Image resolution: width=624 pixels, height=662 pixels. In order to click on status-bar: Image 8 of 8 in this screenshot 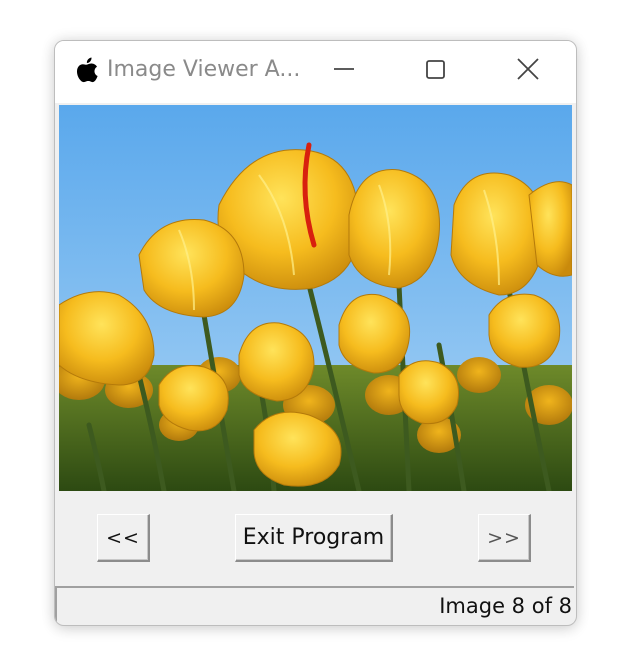, I will do `click(314, 604)`.